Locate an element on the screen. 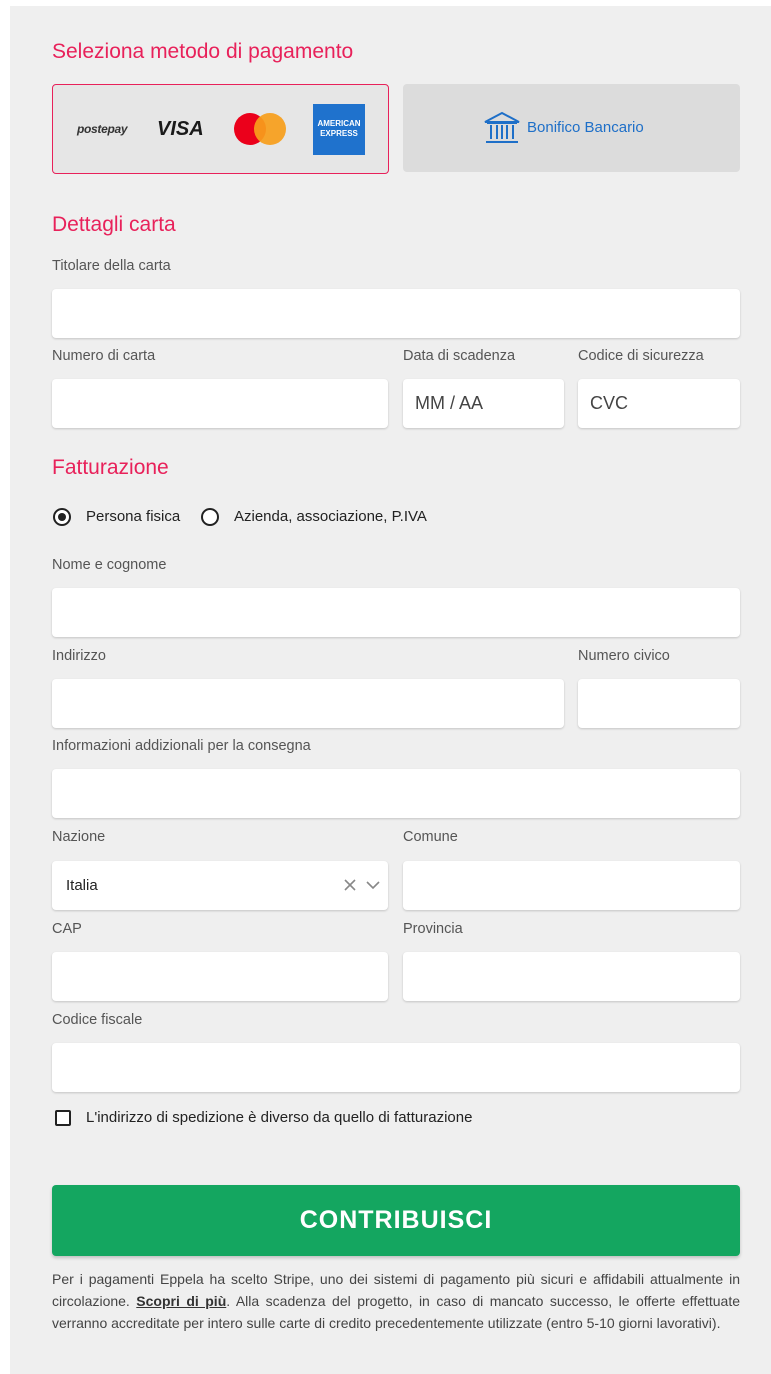  cap-input is located at coordinates (220, 976).